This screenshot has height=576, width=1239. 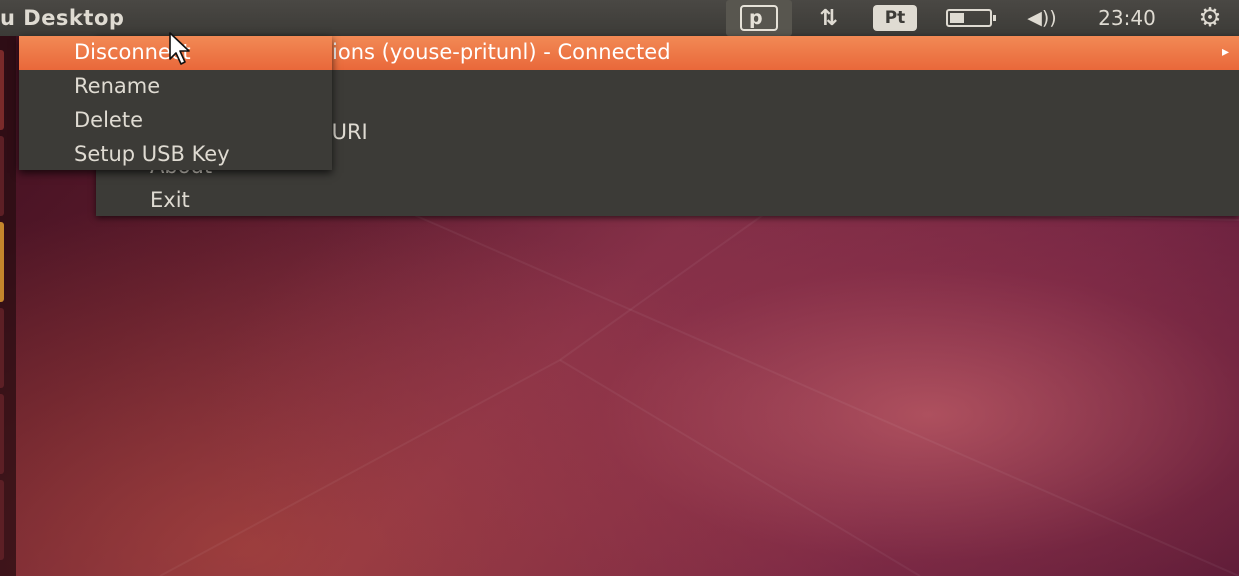 I want to click on menu-item-exit: Exit, so click(x=170, y=200).